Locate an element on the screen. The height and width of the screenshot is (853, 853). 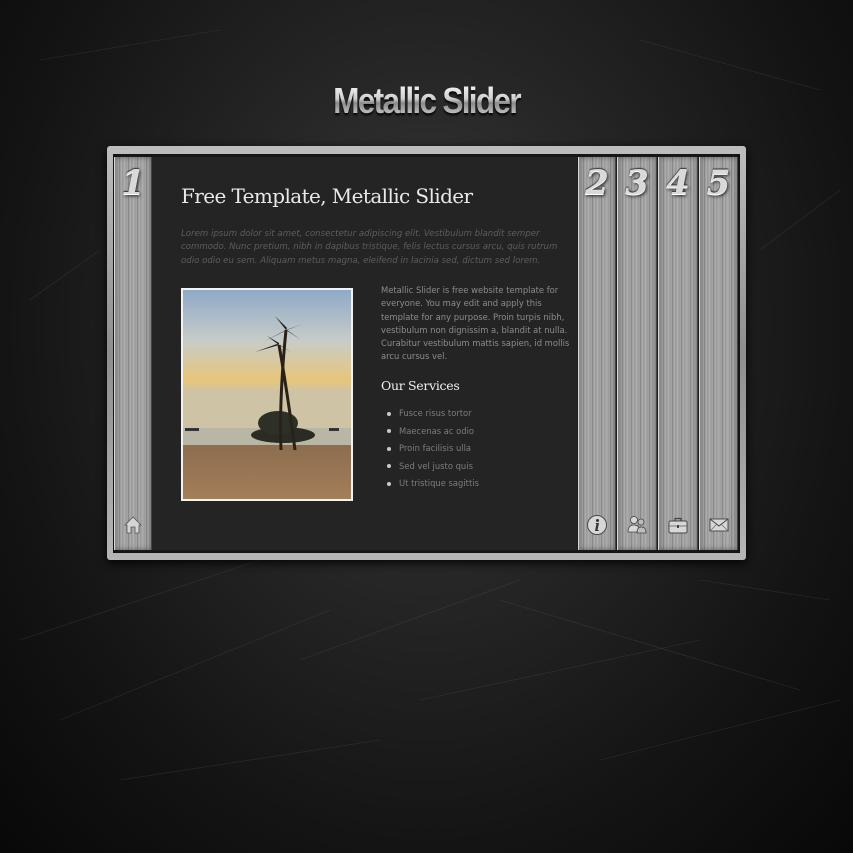
slider-panel-2: 2 is located at coordinates (597, 353).